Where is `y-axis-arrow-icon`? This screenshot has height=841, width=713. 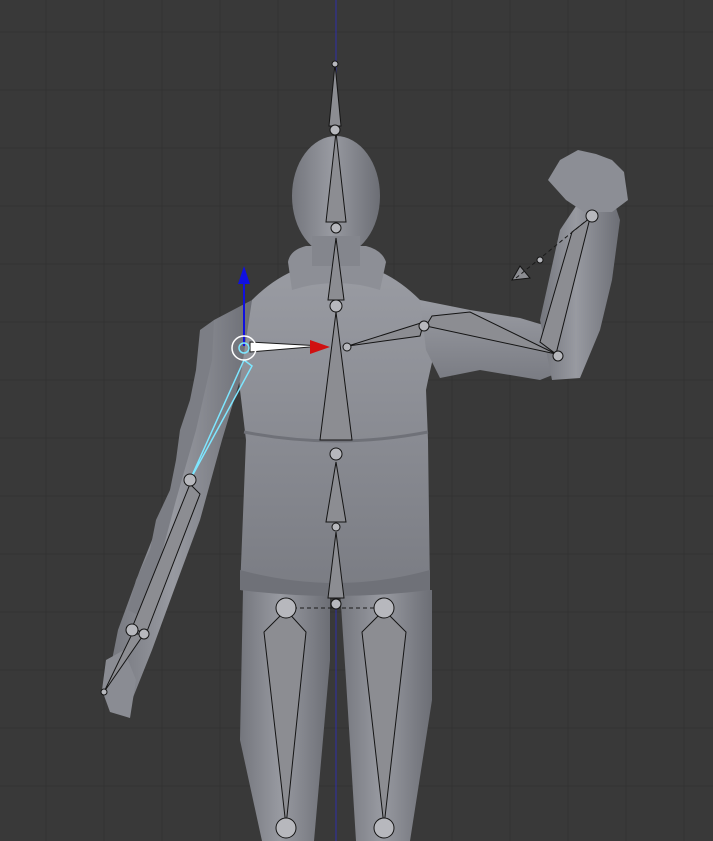 y-axis-arrow-icon is located at coordinates (244, 275).